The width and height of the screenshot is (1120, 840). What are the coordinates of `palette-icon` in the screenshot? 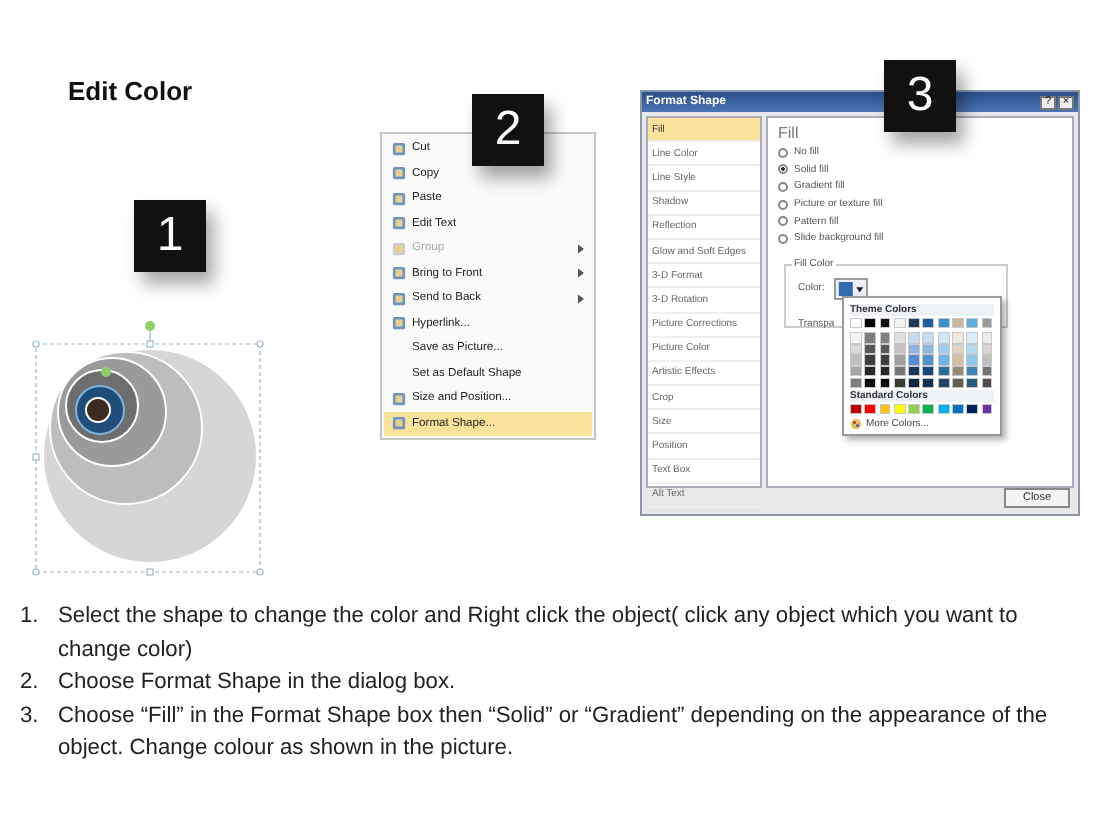 It's located at (856, 424).